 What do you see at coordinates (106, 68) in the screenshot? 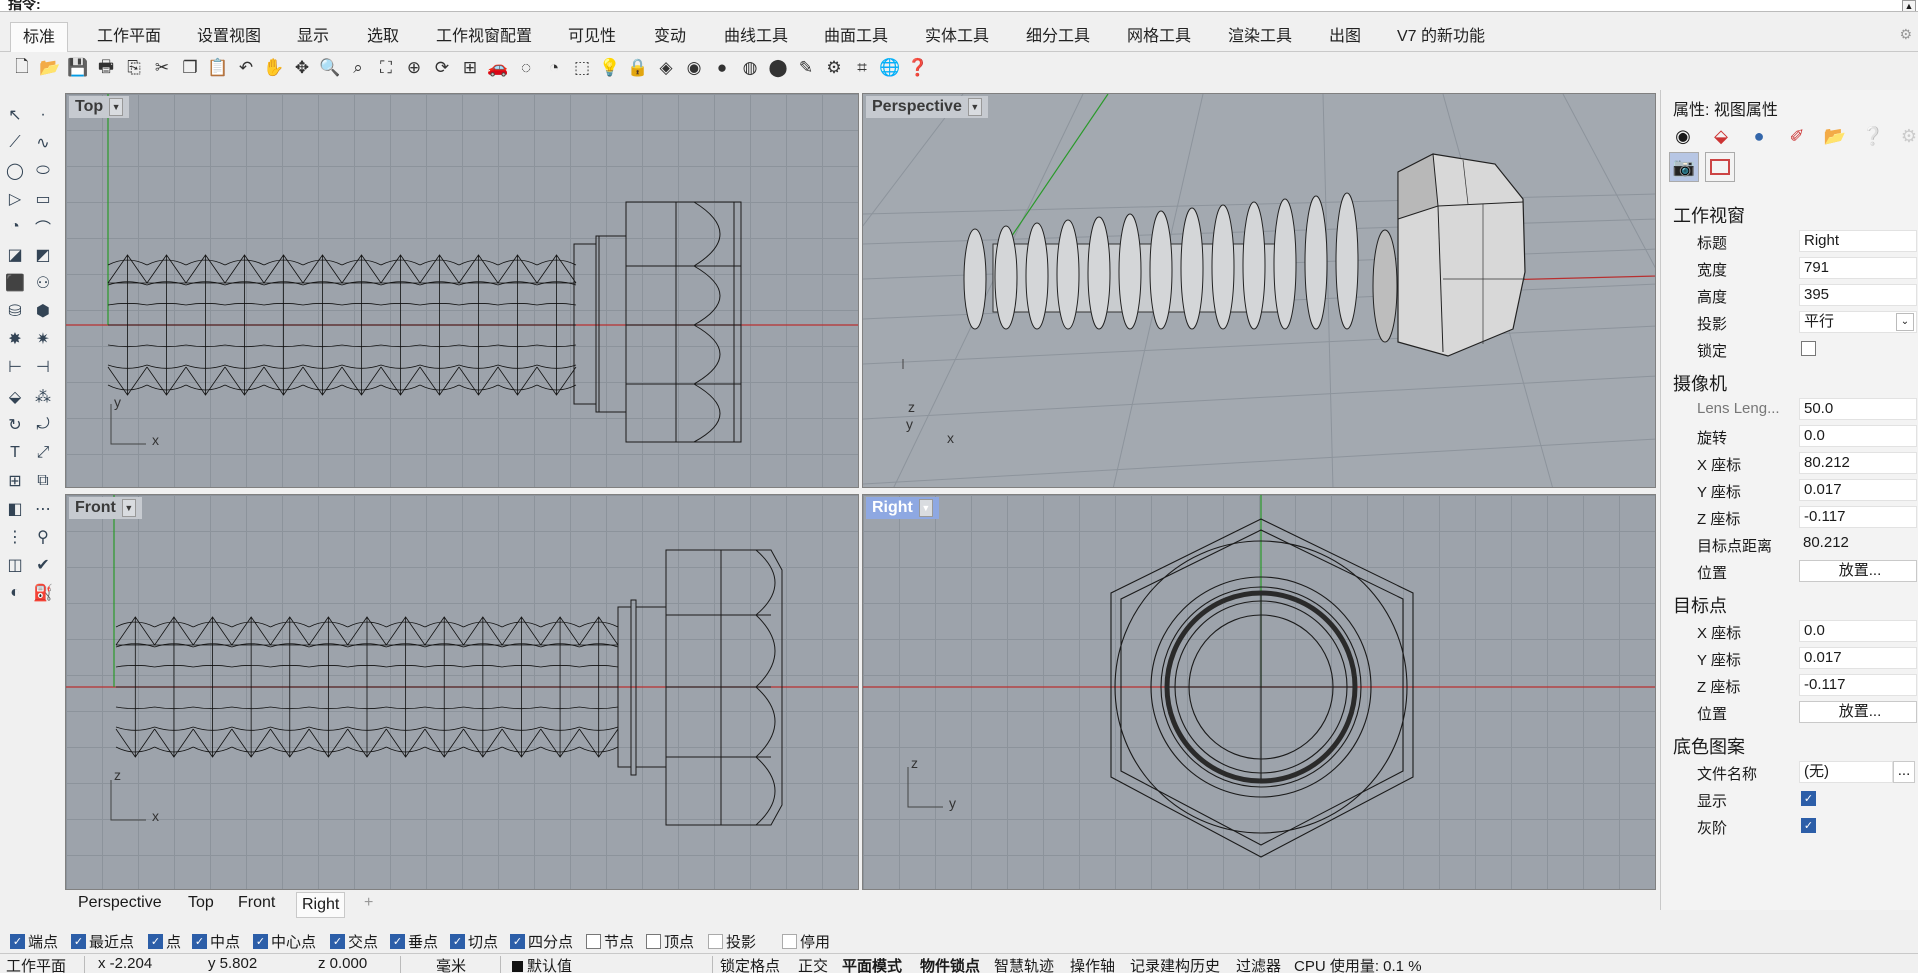
I see `print-icon: 🖶` at bounding box center [106, 68].